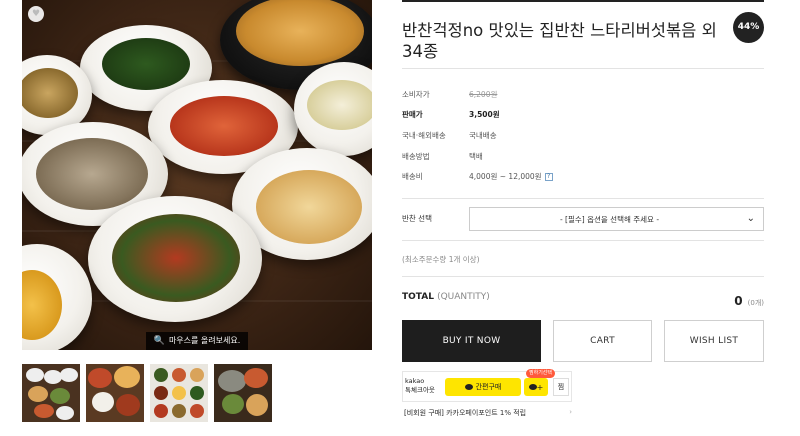 This screenshot has width=800, height=436. What do you see at coordinates (147, 393) in the screenshot?
I see `thumbnail-strip` at bounding box center [147, 393].